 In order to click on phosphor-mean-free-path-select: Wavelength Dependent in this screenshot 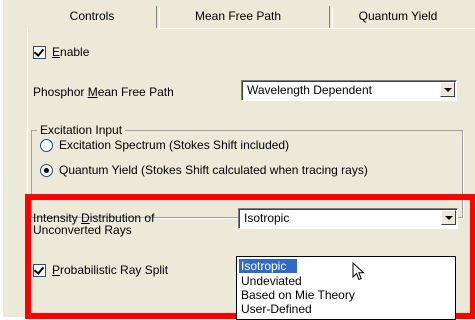, I will do `click(349, 90)`.